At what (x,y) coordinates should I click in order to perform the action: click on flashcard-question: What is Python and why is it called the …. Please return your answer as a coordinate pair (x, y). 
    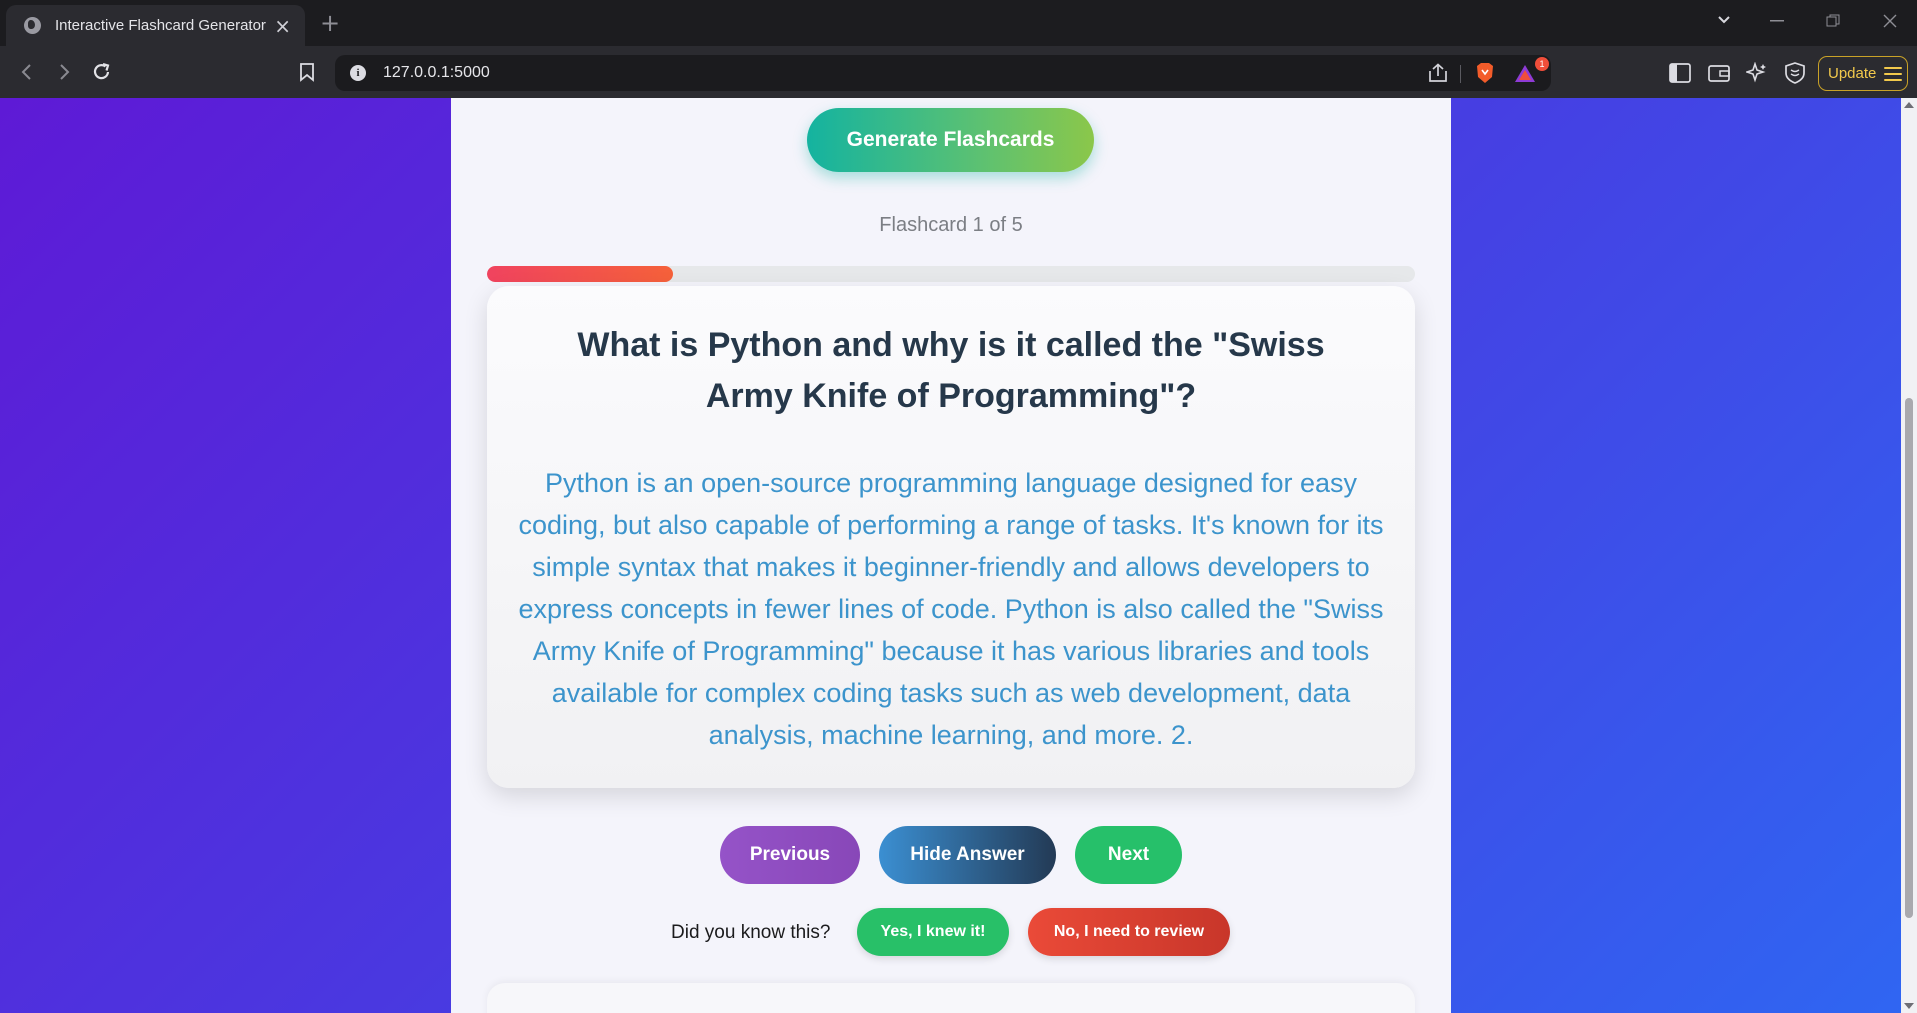
    Looking at the image, I should click on (951, 370).